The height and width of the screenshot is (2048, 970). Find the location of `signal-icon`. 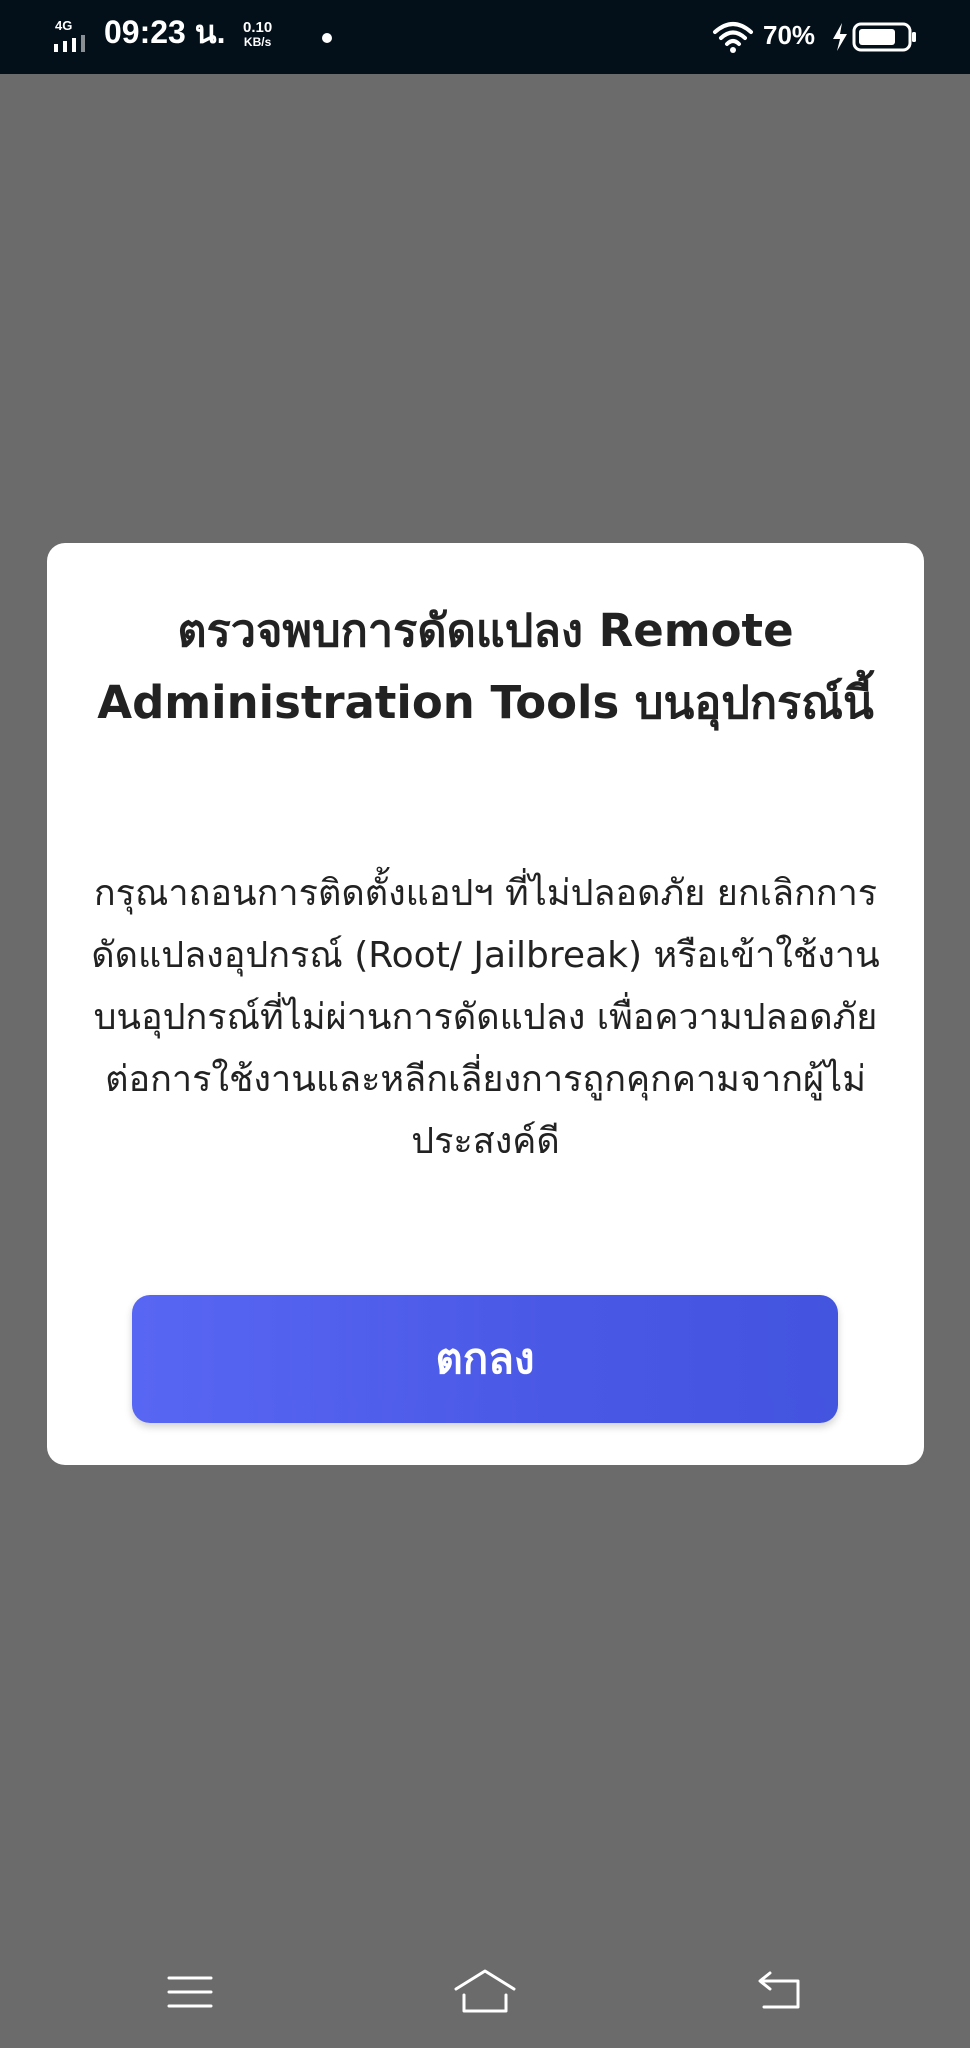

signal-icon is located at coordinates (69, 43).